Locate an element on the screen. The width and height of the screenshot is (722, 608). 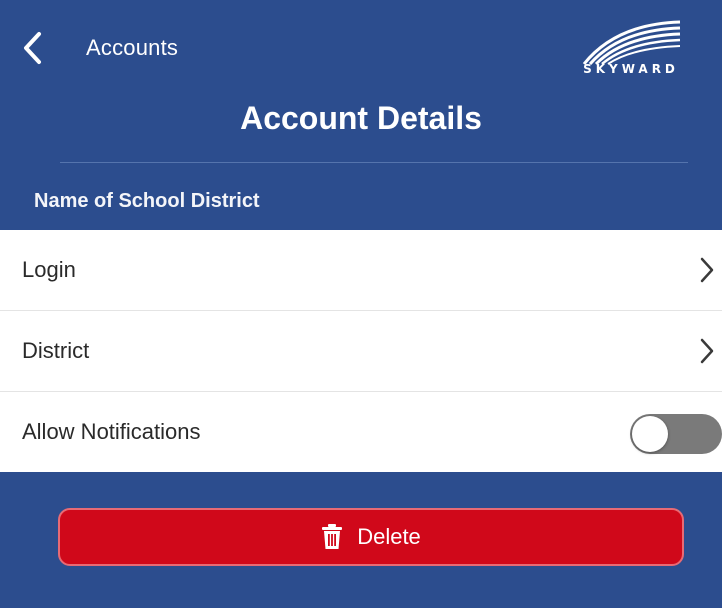
delete-button: Delete is located at coordinates (371, 537).